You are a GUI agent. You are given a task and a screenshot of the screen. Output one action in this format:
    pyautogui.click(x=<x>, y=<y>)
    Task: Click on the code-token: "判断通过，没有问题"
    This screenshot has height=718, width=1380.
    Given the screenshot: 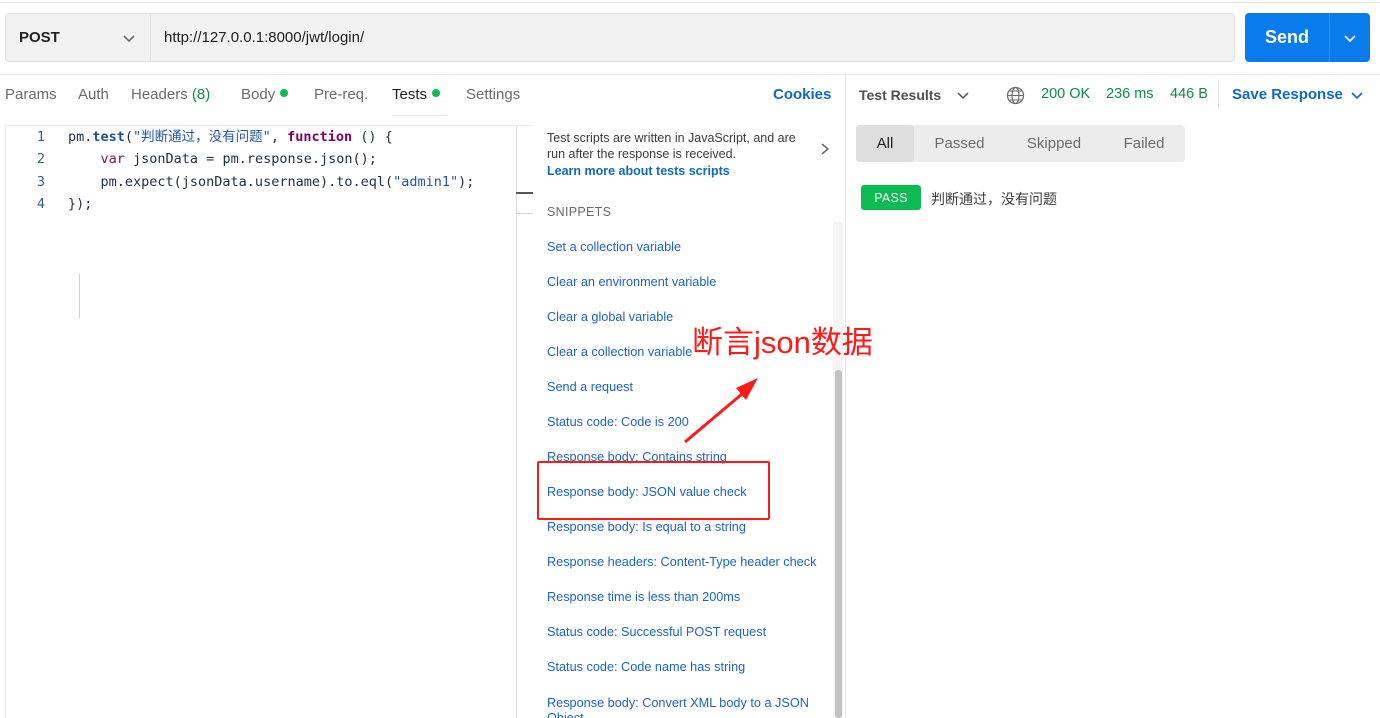 What is the action you would take?
    pyautogui.click(x=202, y=137)
    